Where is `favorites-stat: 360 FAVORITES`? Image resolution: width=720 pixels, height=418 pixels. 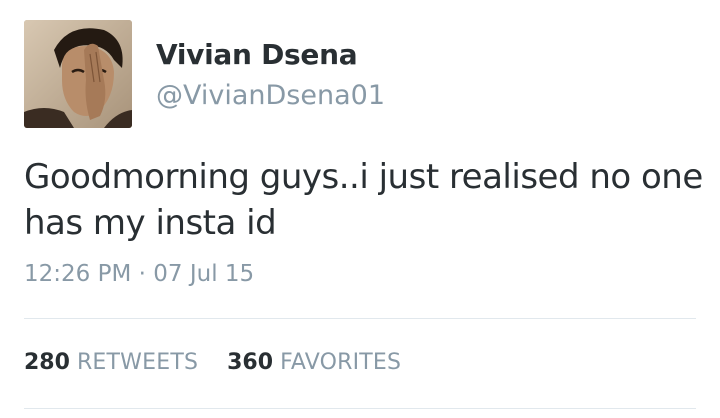 favorites-stat: 360 FAVORITES is located at coordinates (314, 362).